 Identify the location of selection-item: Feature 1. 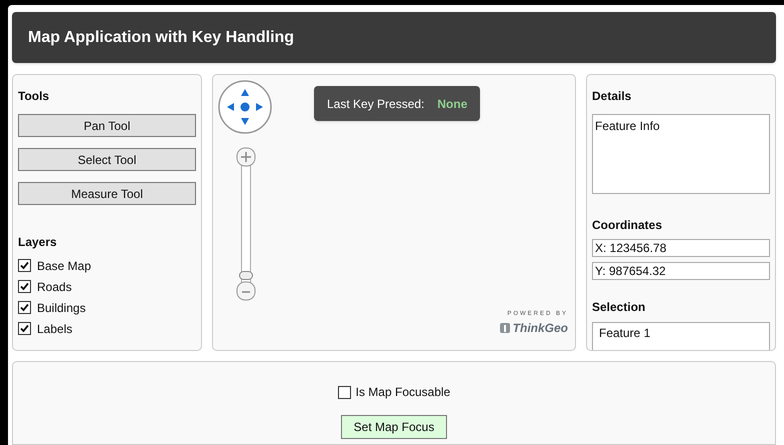
(681, 333).